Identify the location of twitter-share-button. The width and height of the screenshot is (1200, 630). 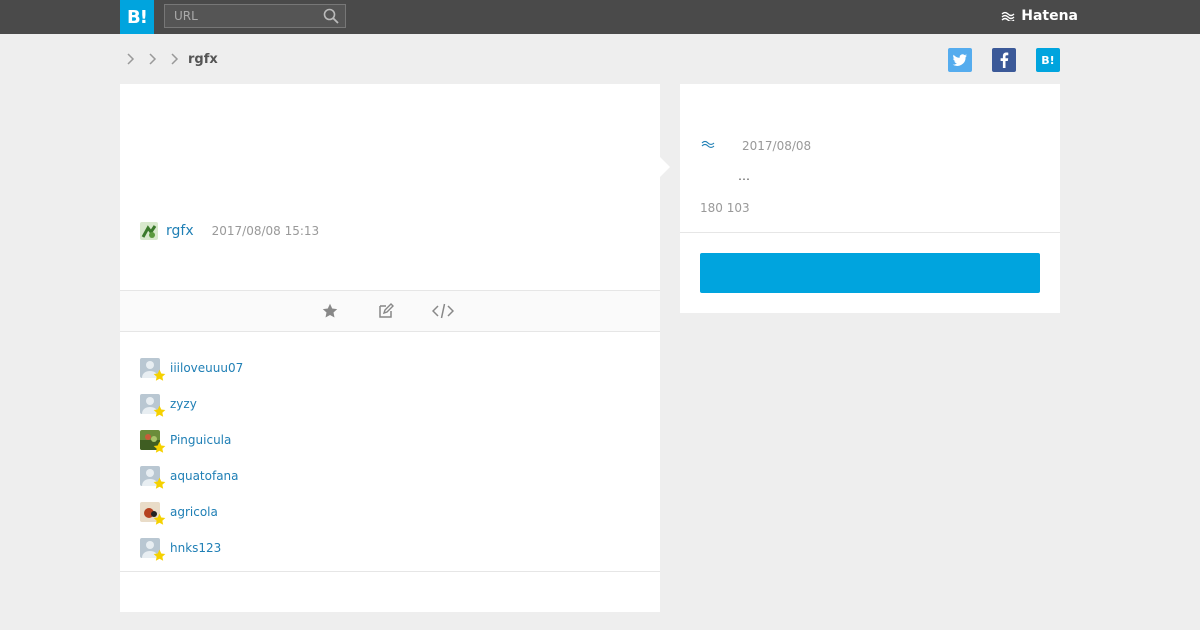
(960, 60).